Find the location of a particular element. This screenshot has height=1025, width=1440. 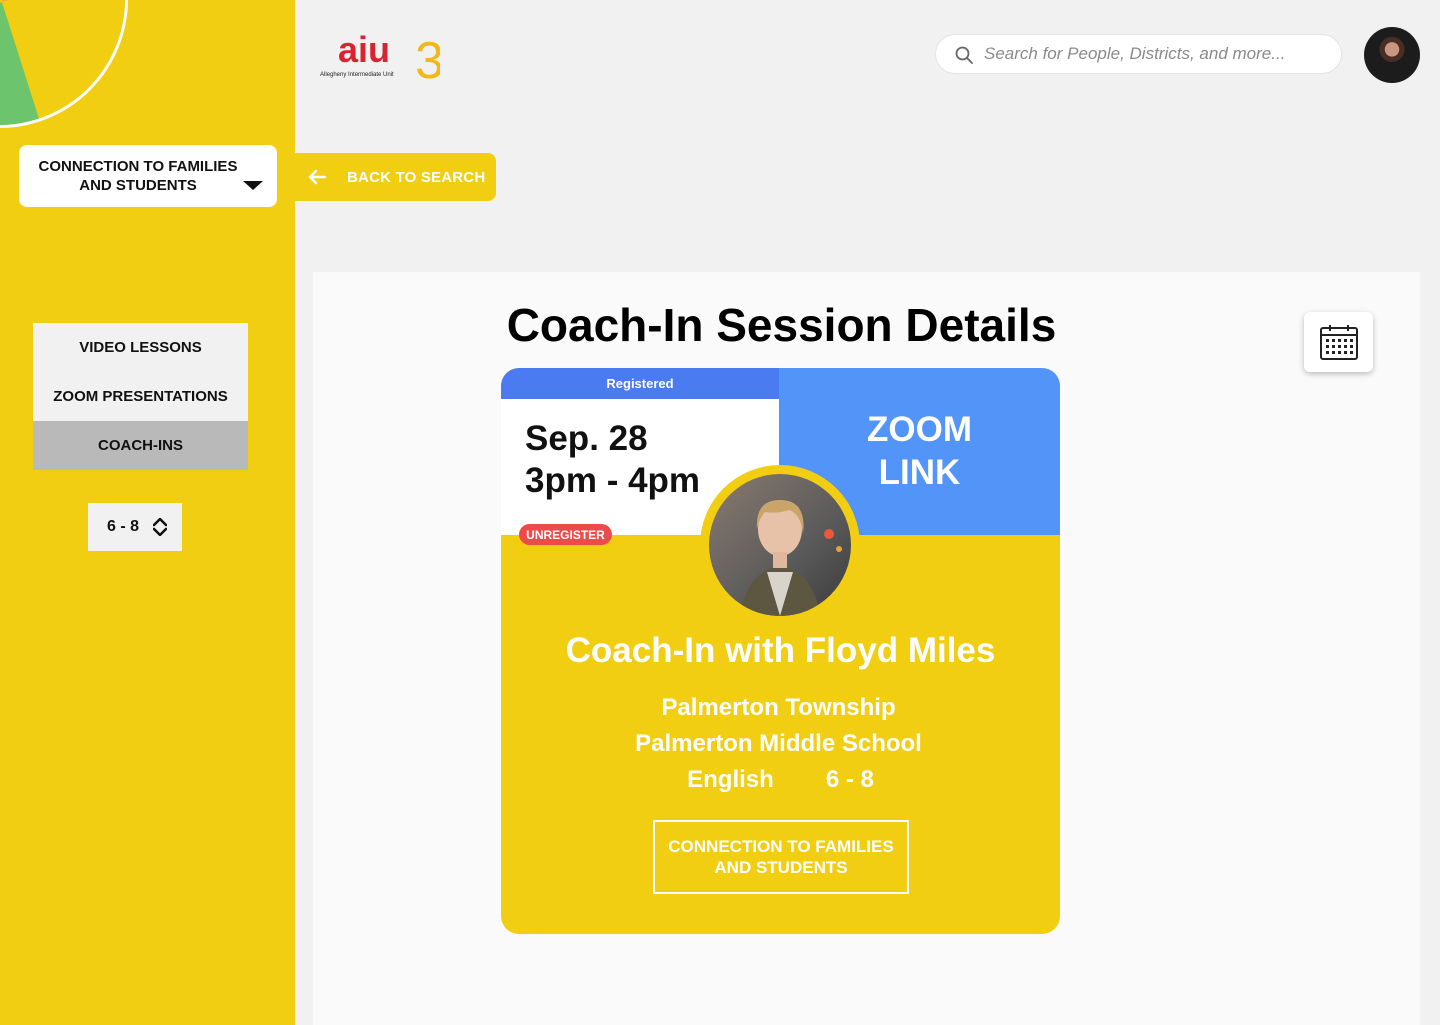

grade-select: 6 - 8 is located at coordinates (135, 527).